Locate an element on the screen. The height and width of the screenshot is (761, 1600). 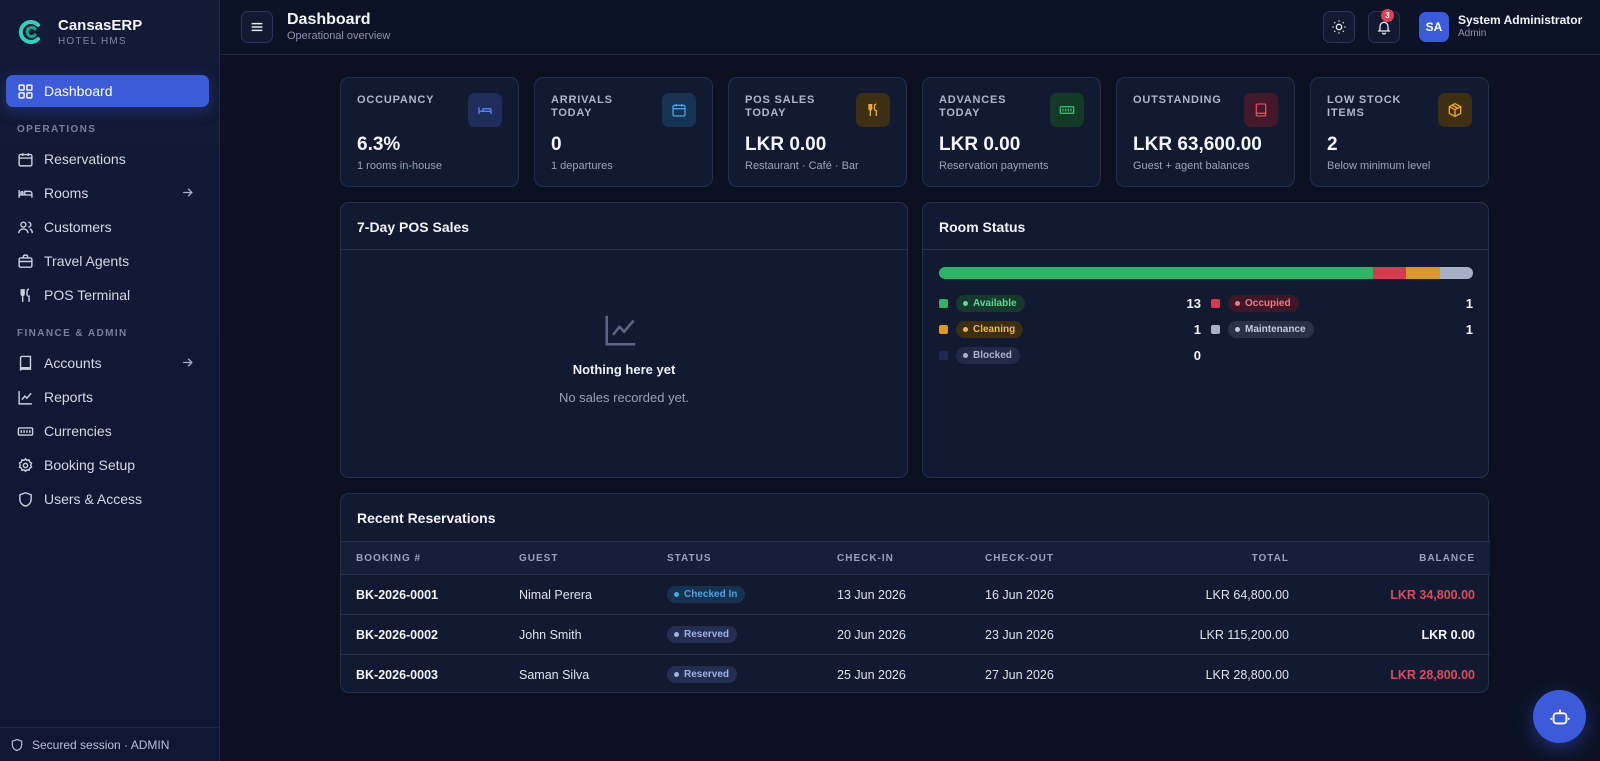
sidebar-item-currencies: Currencies is located at coordinates (107, 431).